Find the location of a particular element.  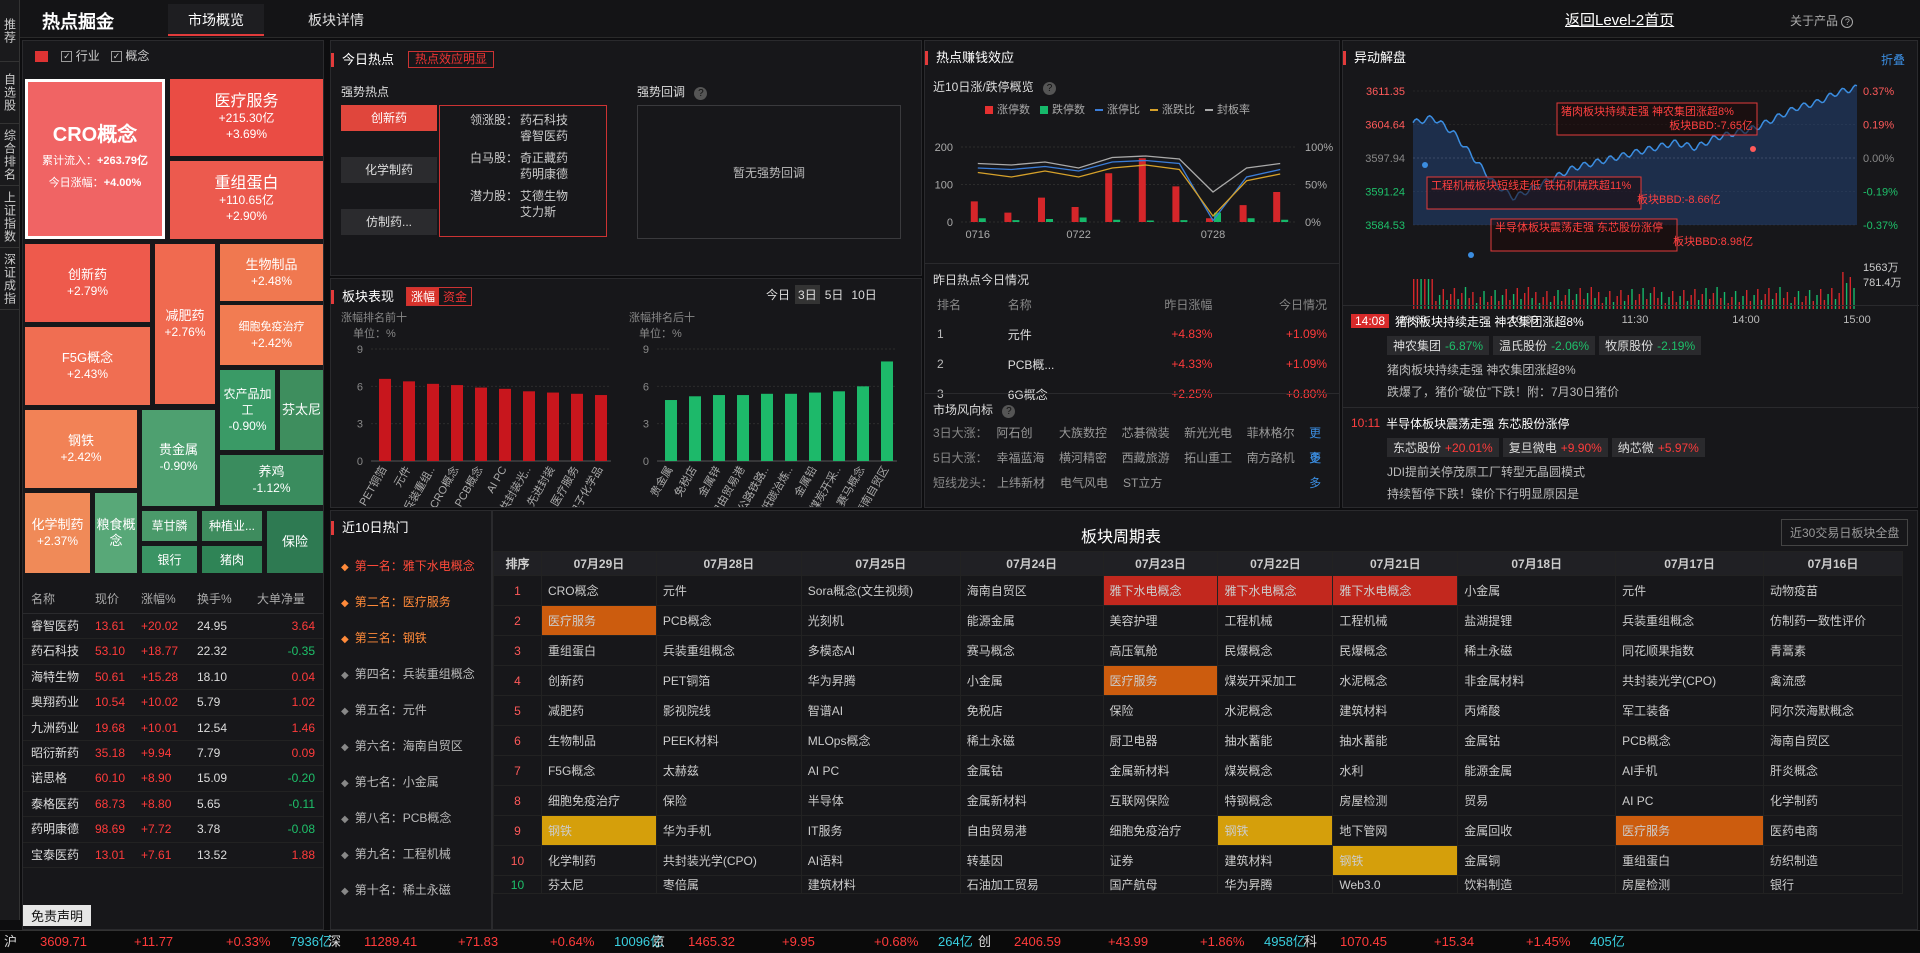

sector-cell: 能源金属 is located at coordinates (1537, 770).